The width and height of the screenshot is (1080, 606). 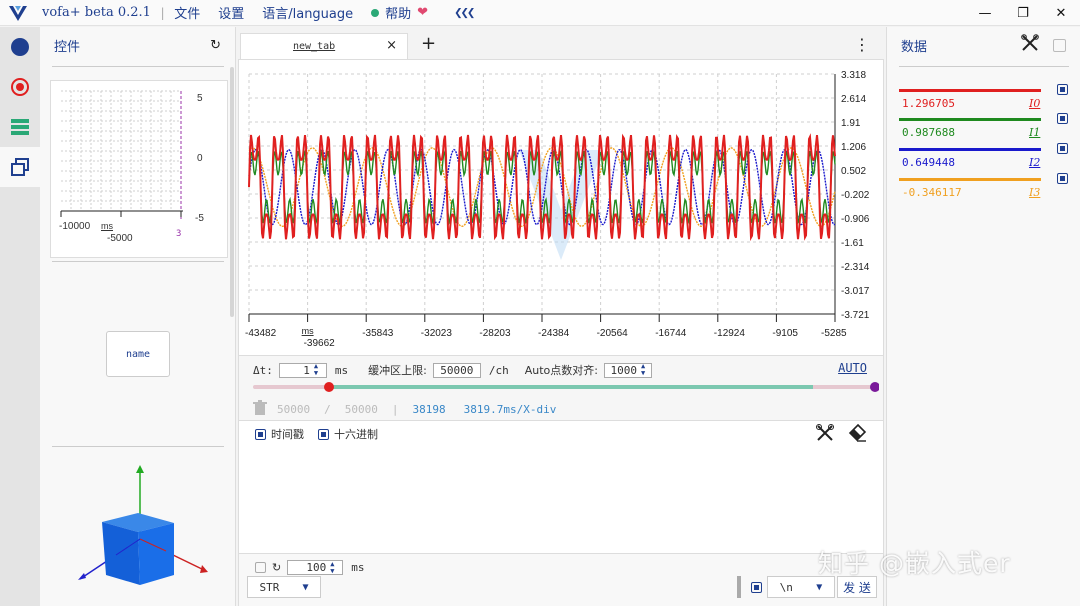 What do you see at coordinates (1059, 45) in the screenshot?
I see `select-all-checkbox` at bounding box center [1059, 45].